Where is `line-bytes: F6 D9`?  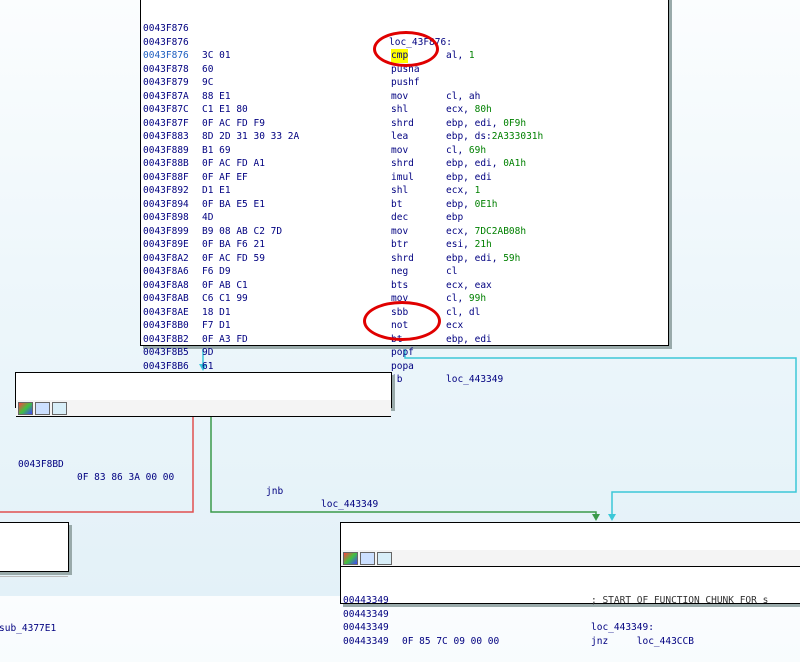 line-bytes: F6 D9 is located at coordinates (216, 271).